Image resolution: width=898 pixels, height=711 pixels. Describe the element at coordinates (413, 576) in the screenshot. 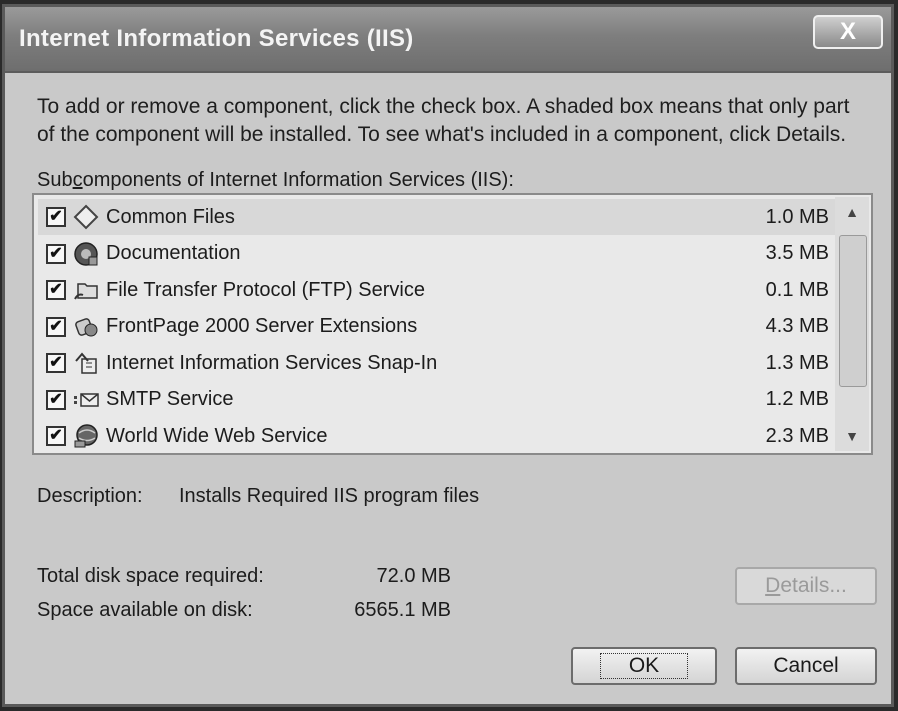

I see `total-disk-value: 72.0 MB` at that location.